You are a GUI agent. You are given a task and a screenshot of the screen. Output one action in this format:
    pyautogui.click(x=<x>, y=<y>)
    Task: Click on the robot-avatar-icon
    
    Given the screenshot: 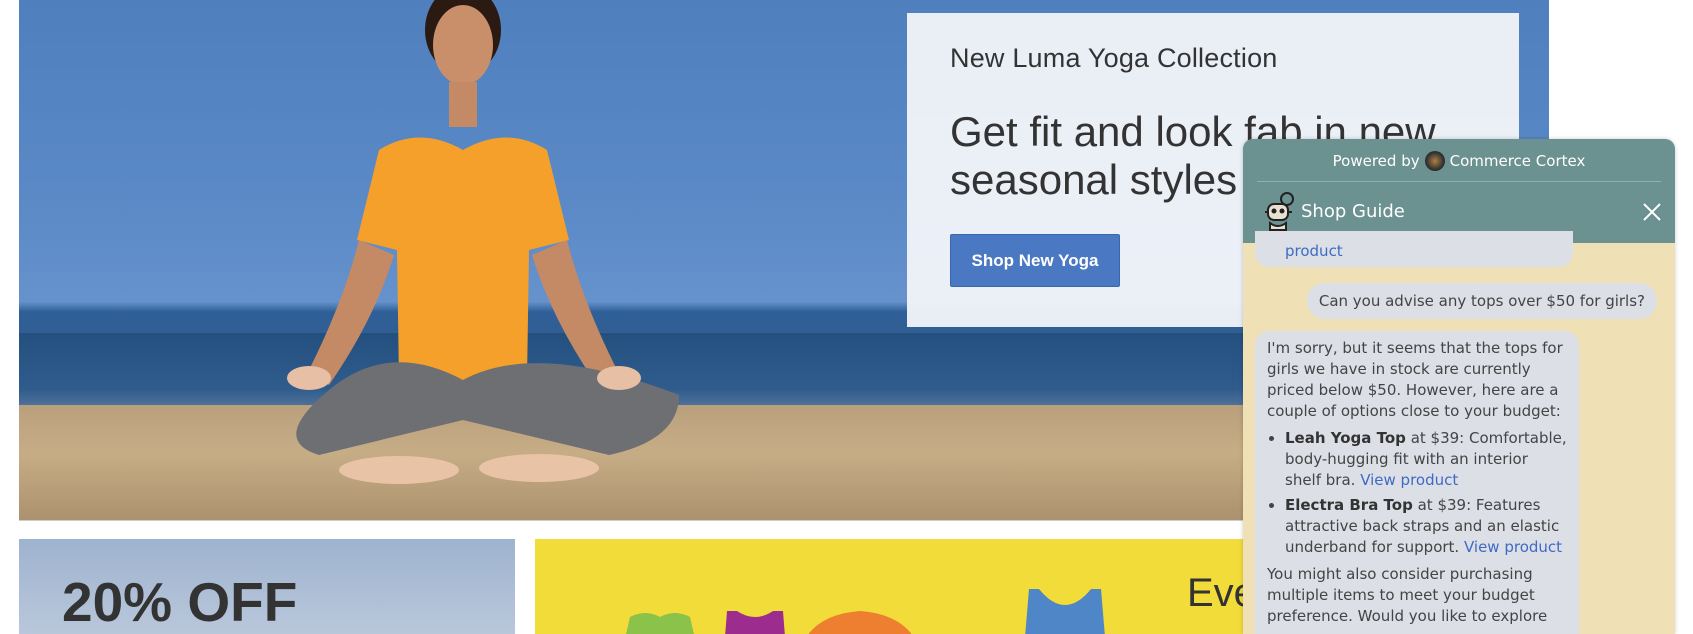 What is the action you would take?
    pyautogui.click(x=1279, y=211)
    